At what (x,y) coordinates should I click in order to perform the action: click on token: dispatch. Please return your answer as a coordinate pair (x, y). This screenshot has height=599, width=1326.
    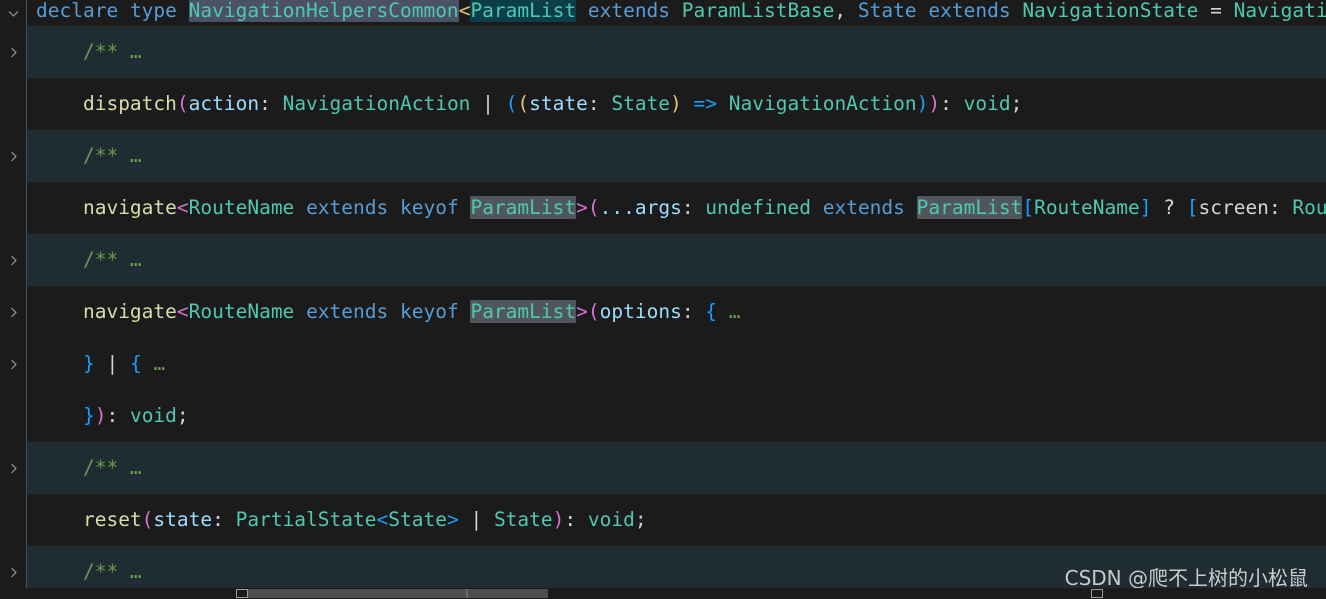
    Looking at the image, I should click on (129, 103).